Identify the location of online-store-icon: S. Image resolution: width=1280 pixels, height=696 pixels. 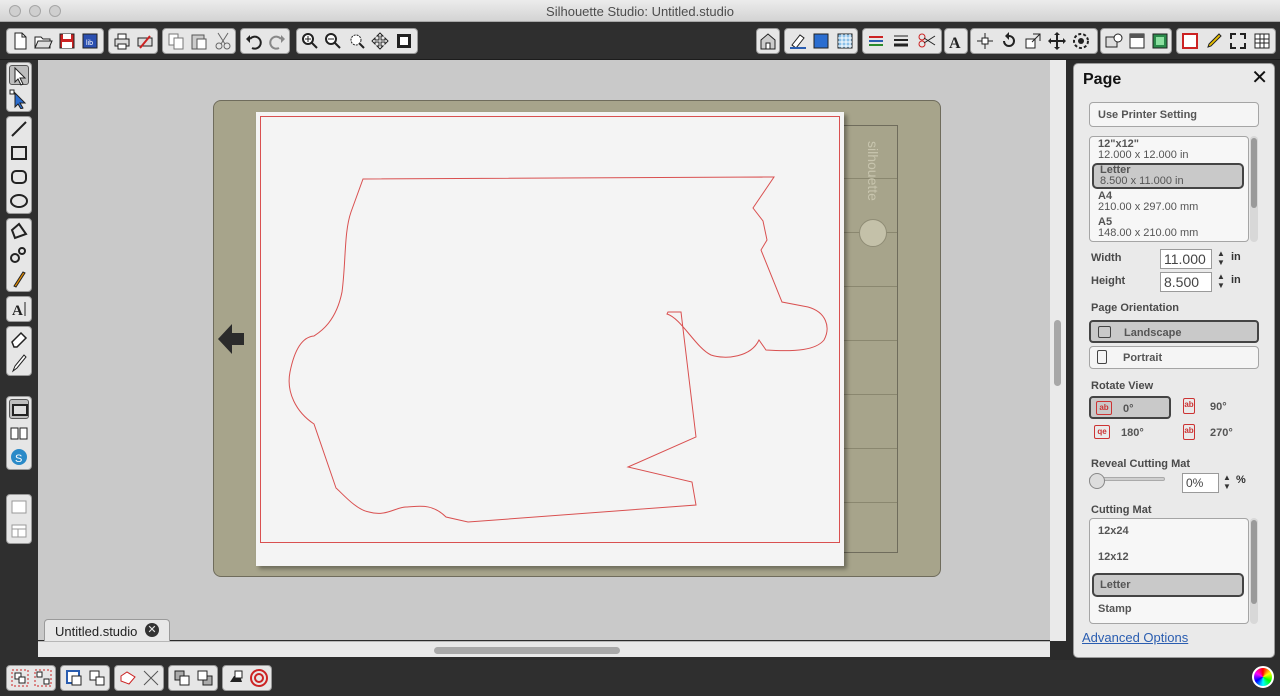
(19, 457).